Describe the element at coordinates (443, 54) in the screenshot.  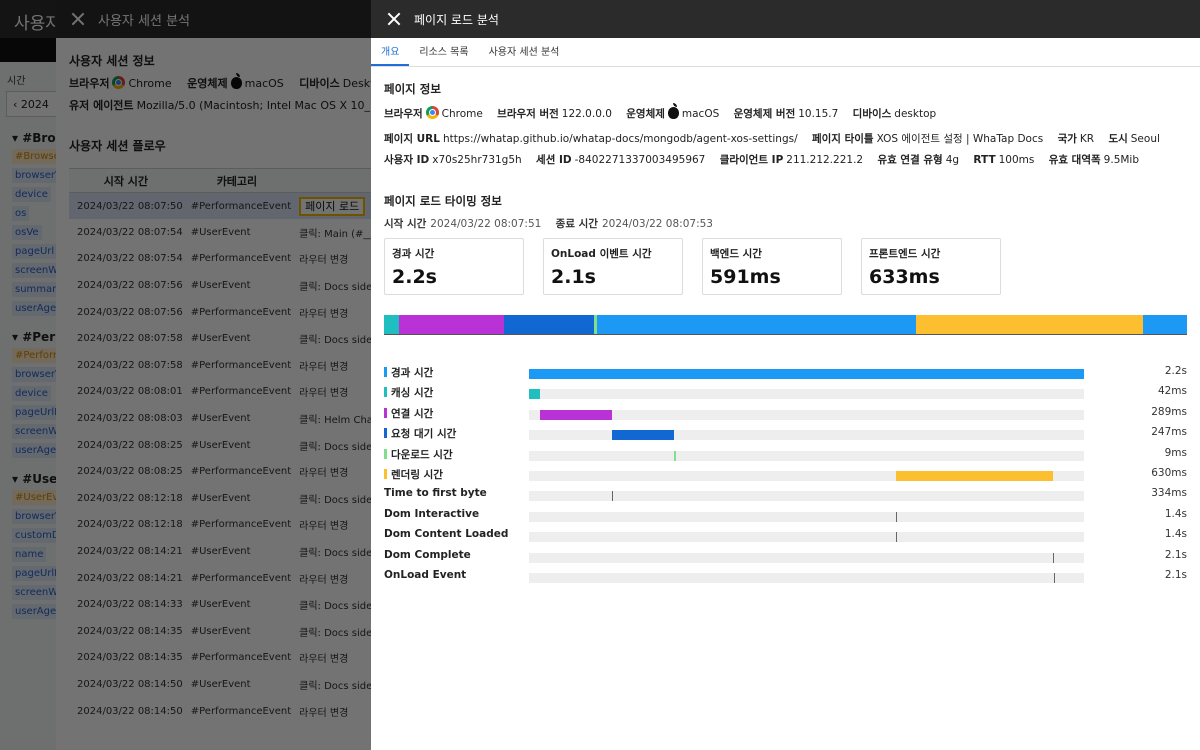
I see `tab-resource-list: 리소스 목록` at that location.